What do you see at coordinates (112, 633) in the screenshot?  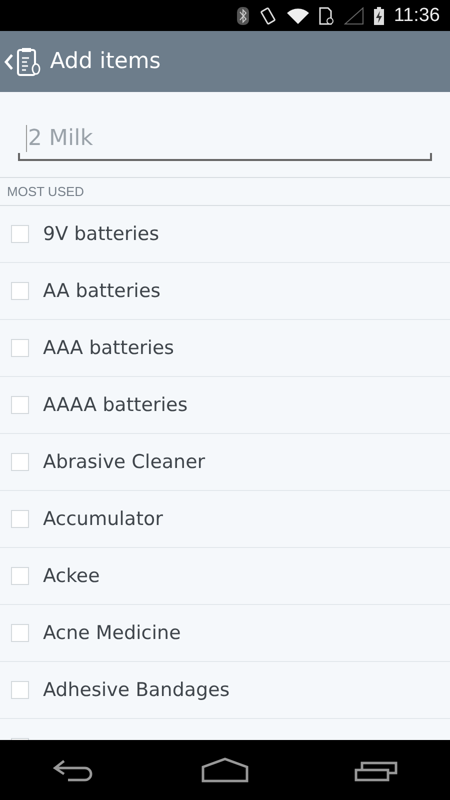 I see `item-label: Acne Medicine` at bounding box center [112, 633].